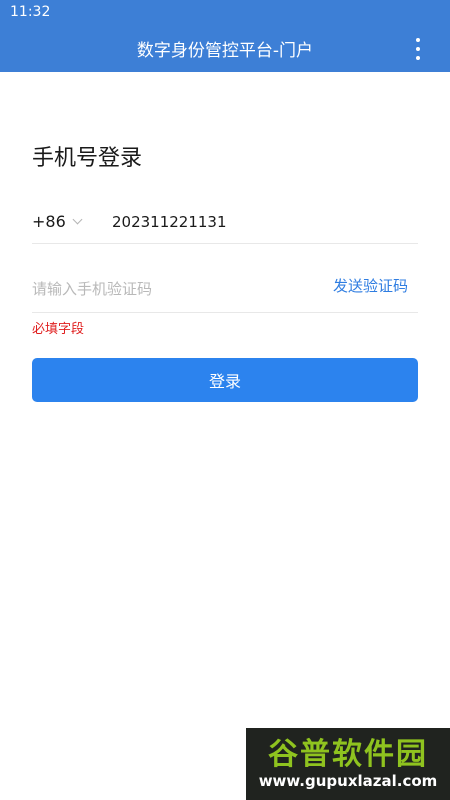 The height and width of the screenshot is (800, 450). What do you see at coordinates (30, 12) in the screenshot?
I see `status-time: 11:32` at bounding box center [30, 12].